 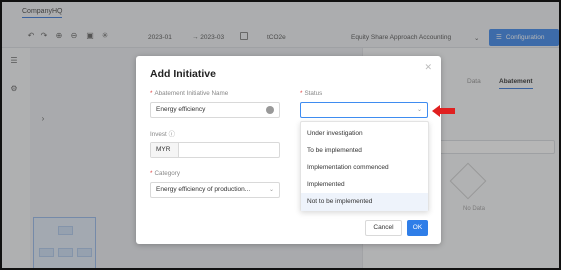 I want to click on status-label: * Status, so click(x=311, y=93).